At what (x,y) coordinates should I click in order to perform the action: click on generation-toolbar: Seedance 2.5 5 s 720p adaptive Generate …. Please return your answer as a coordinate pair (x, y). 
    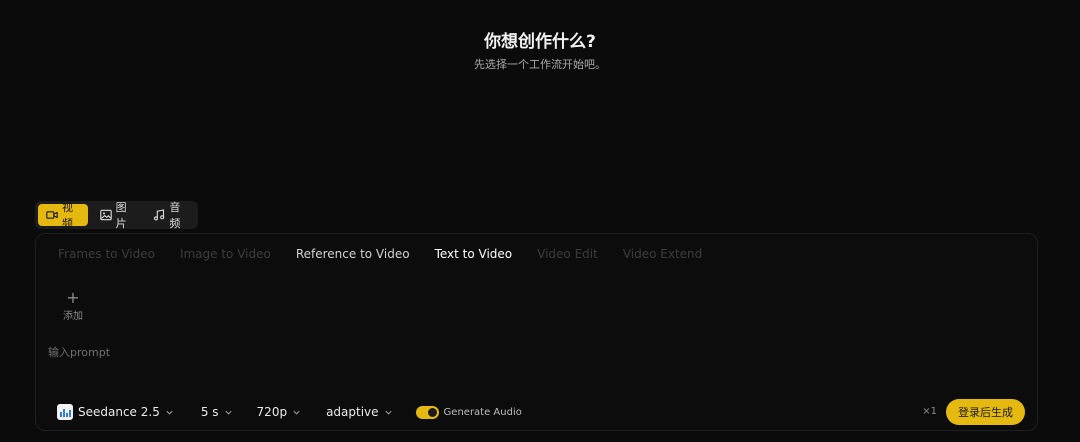
    Looking at the image, I should click on (289, 412).